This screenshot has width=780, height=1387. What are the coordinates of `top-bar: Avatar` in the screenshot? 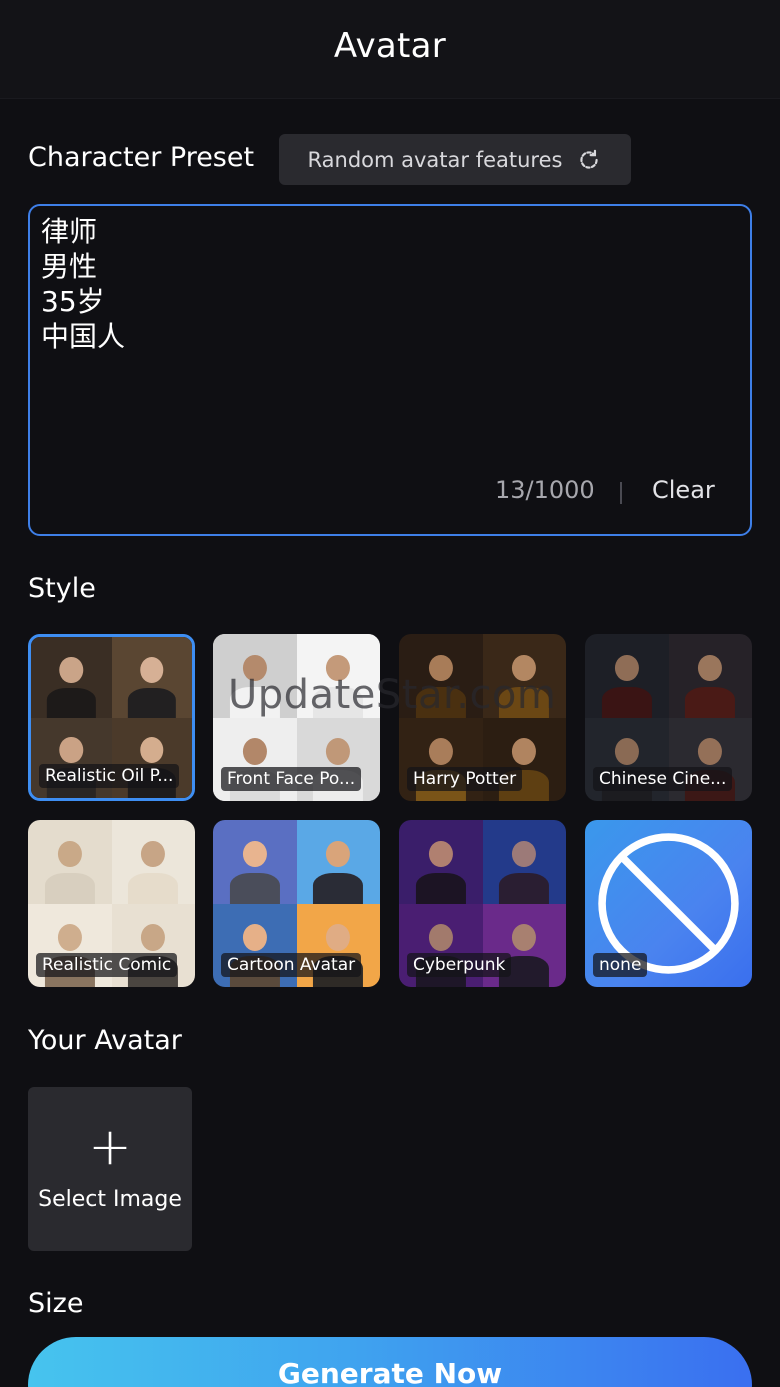 It's located at (390, 49).